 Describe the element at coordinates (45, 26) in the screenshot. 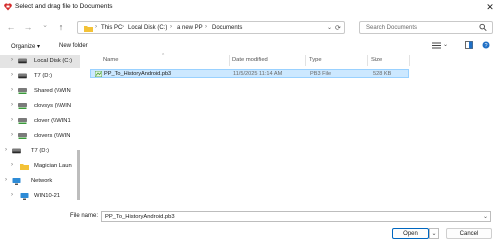

I see `recent-dropdown-button: ⌄` at that location.